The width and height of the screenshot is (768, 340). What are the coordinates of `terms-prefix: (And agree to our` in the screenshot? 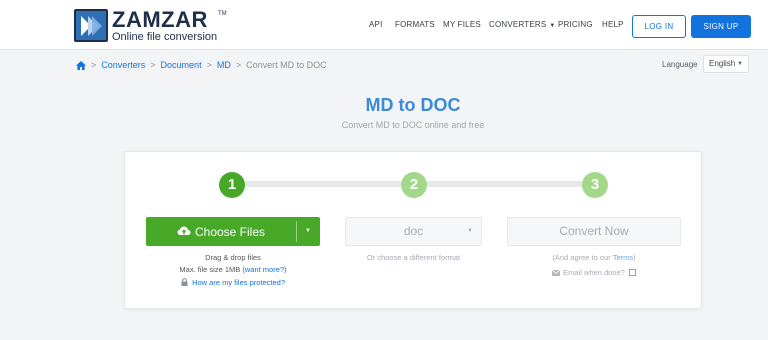 It's located at (581, 257).